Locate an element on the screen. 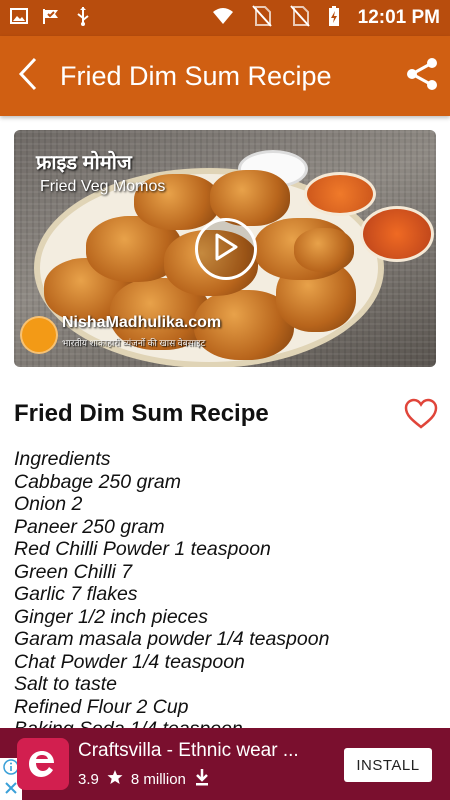  ad-rating: 3.9 is located at coordinates (88, 779).